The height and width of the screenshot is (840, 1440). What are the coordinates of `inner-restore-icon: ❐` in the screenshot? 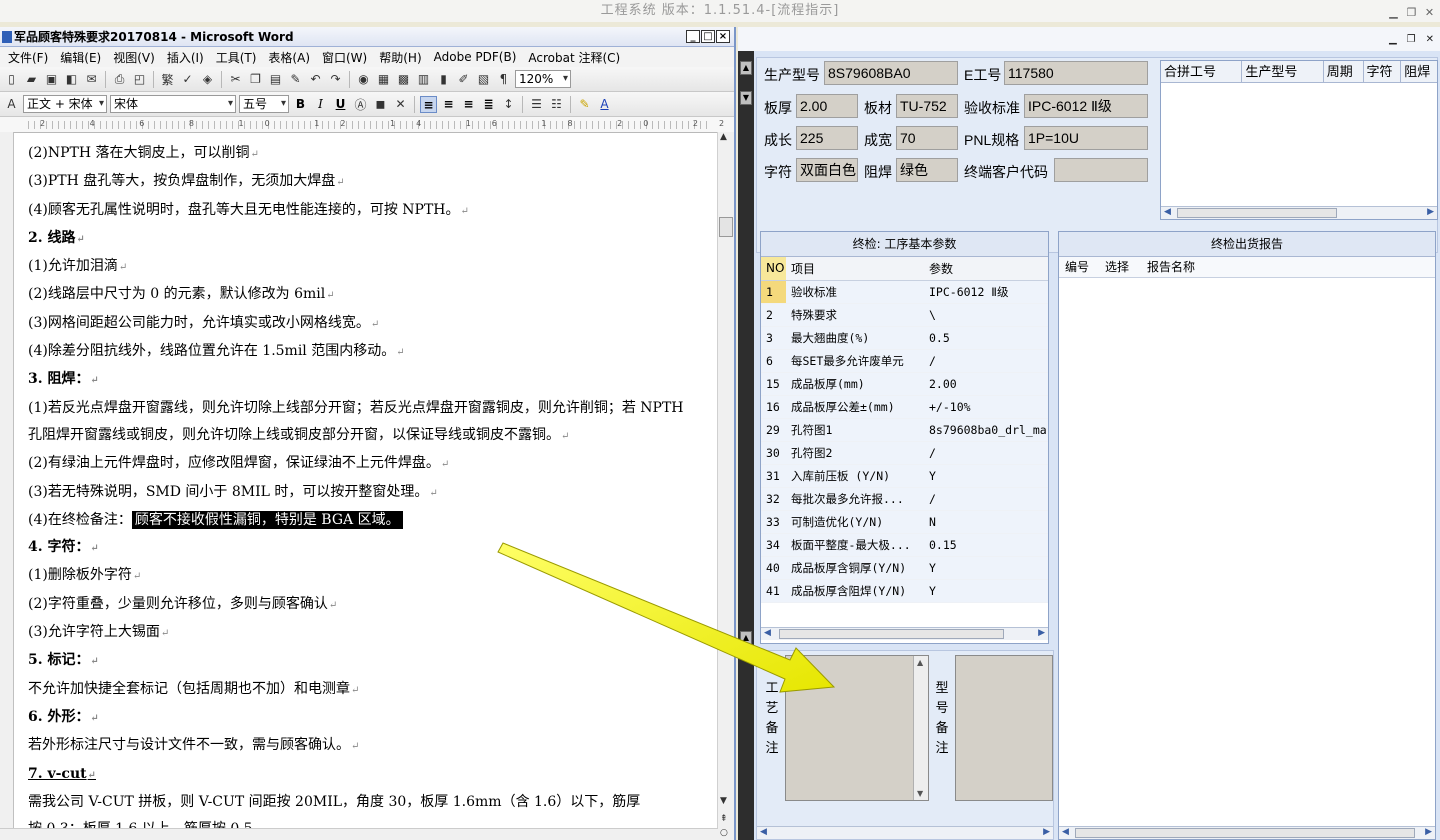 It's located at (1411, 39).